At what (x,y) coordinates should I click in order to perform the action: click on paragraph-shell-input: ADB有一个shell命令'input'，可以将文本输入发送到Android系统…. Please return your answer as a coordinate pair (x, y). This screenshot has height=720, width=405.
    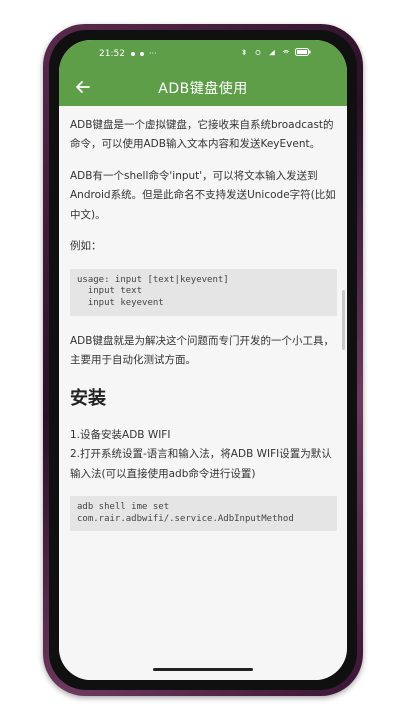
    Looking at the image, I should click on (203, 195).